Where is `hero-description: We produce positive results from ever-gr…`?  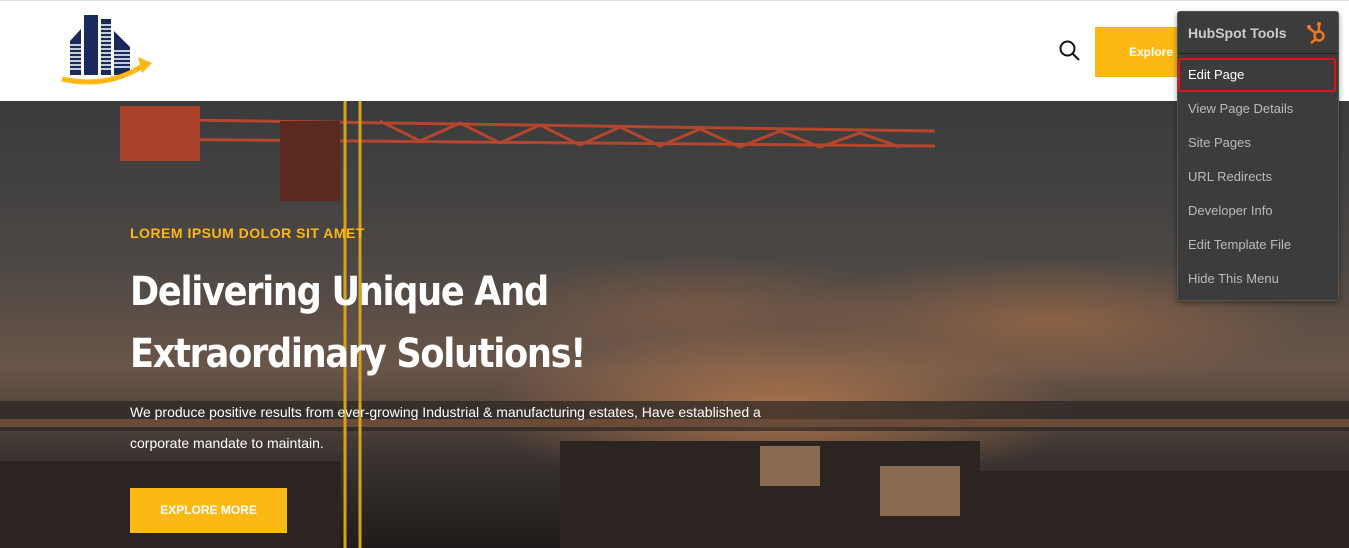 hero-description: We produce positive results from ever-gr… is located at coordinates (445, 427).